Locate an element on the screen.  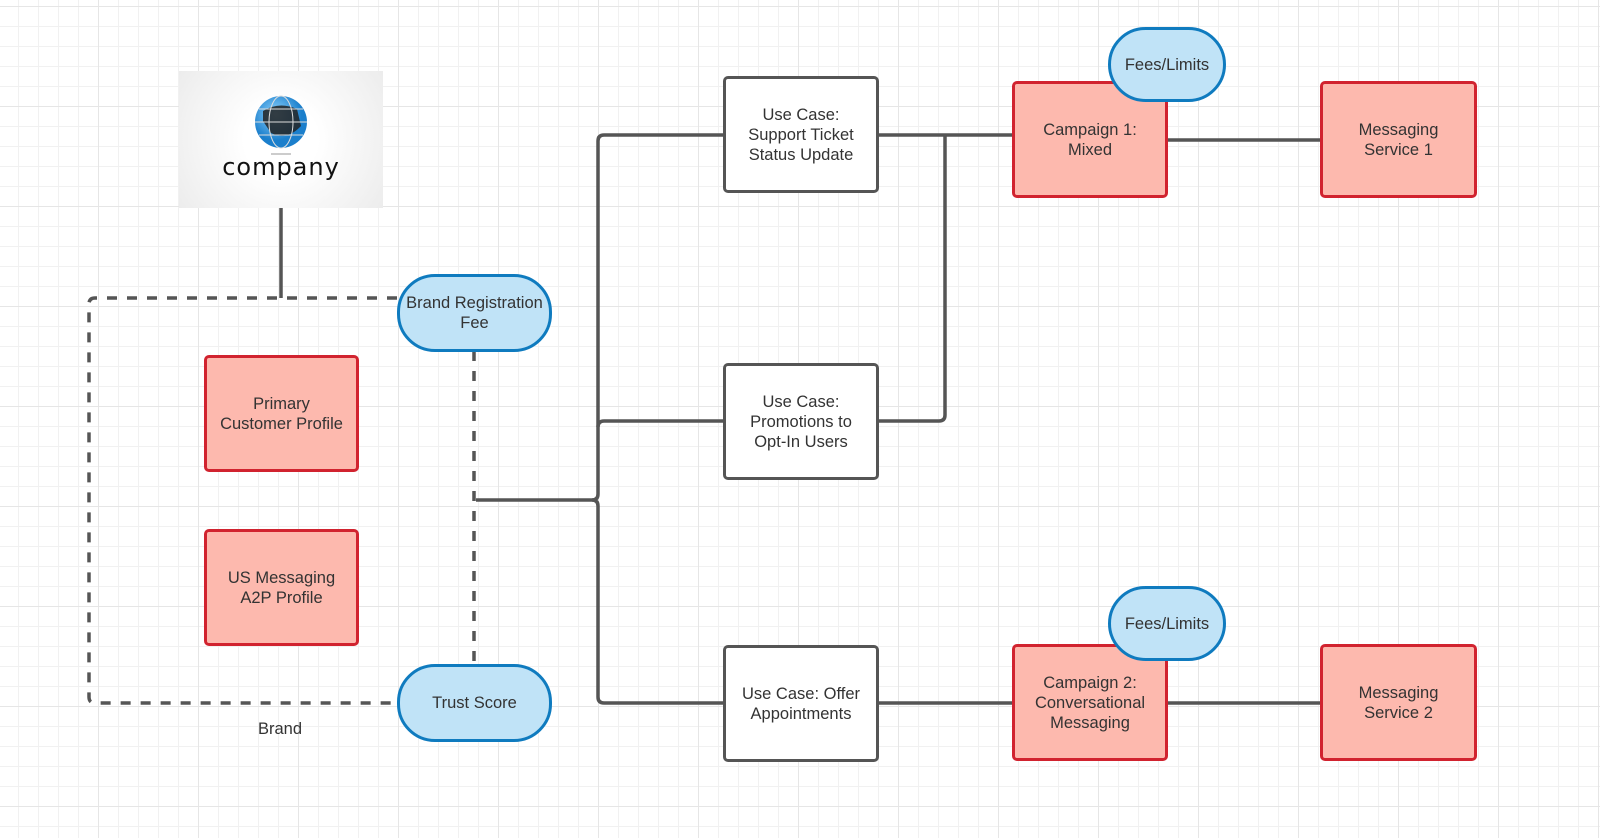
usecase2-to-campaign1 is located at coordinates (912, 279).